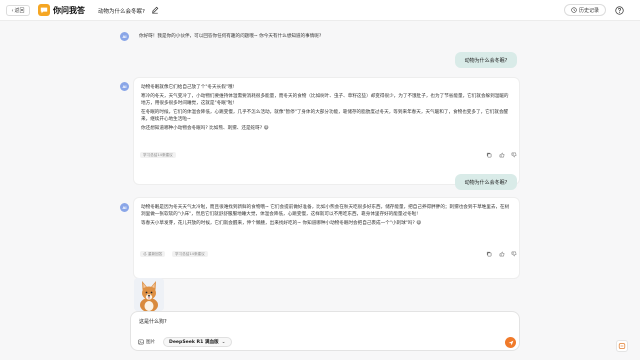 The height and width of the screenshot is (360, 640). I want to click on corgi-image, so click(149, 294).